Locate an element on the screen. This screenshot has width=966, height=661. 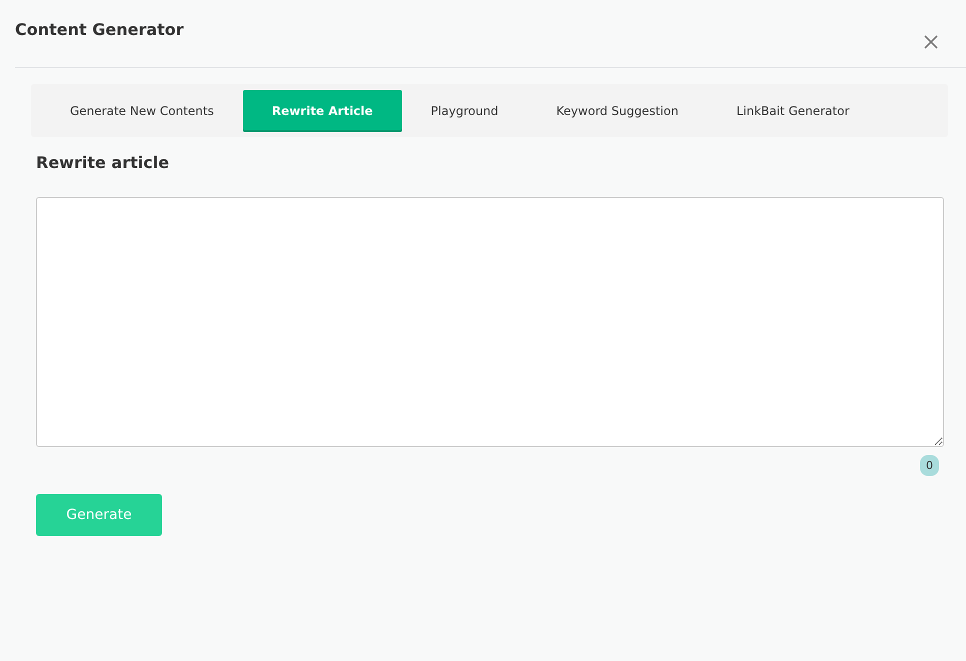
tab: Playground is located at coordinates (465, 111).